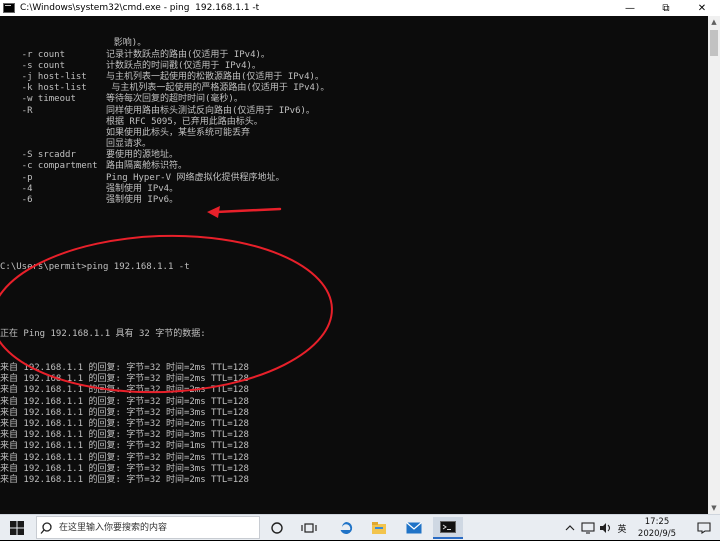  I want to click on mail-taskbar-button, so click(414, 528).